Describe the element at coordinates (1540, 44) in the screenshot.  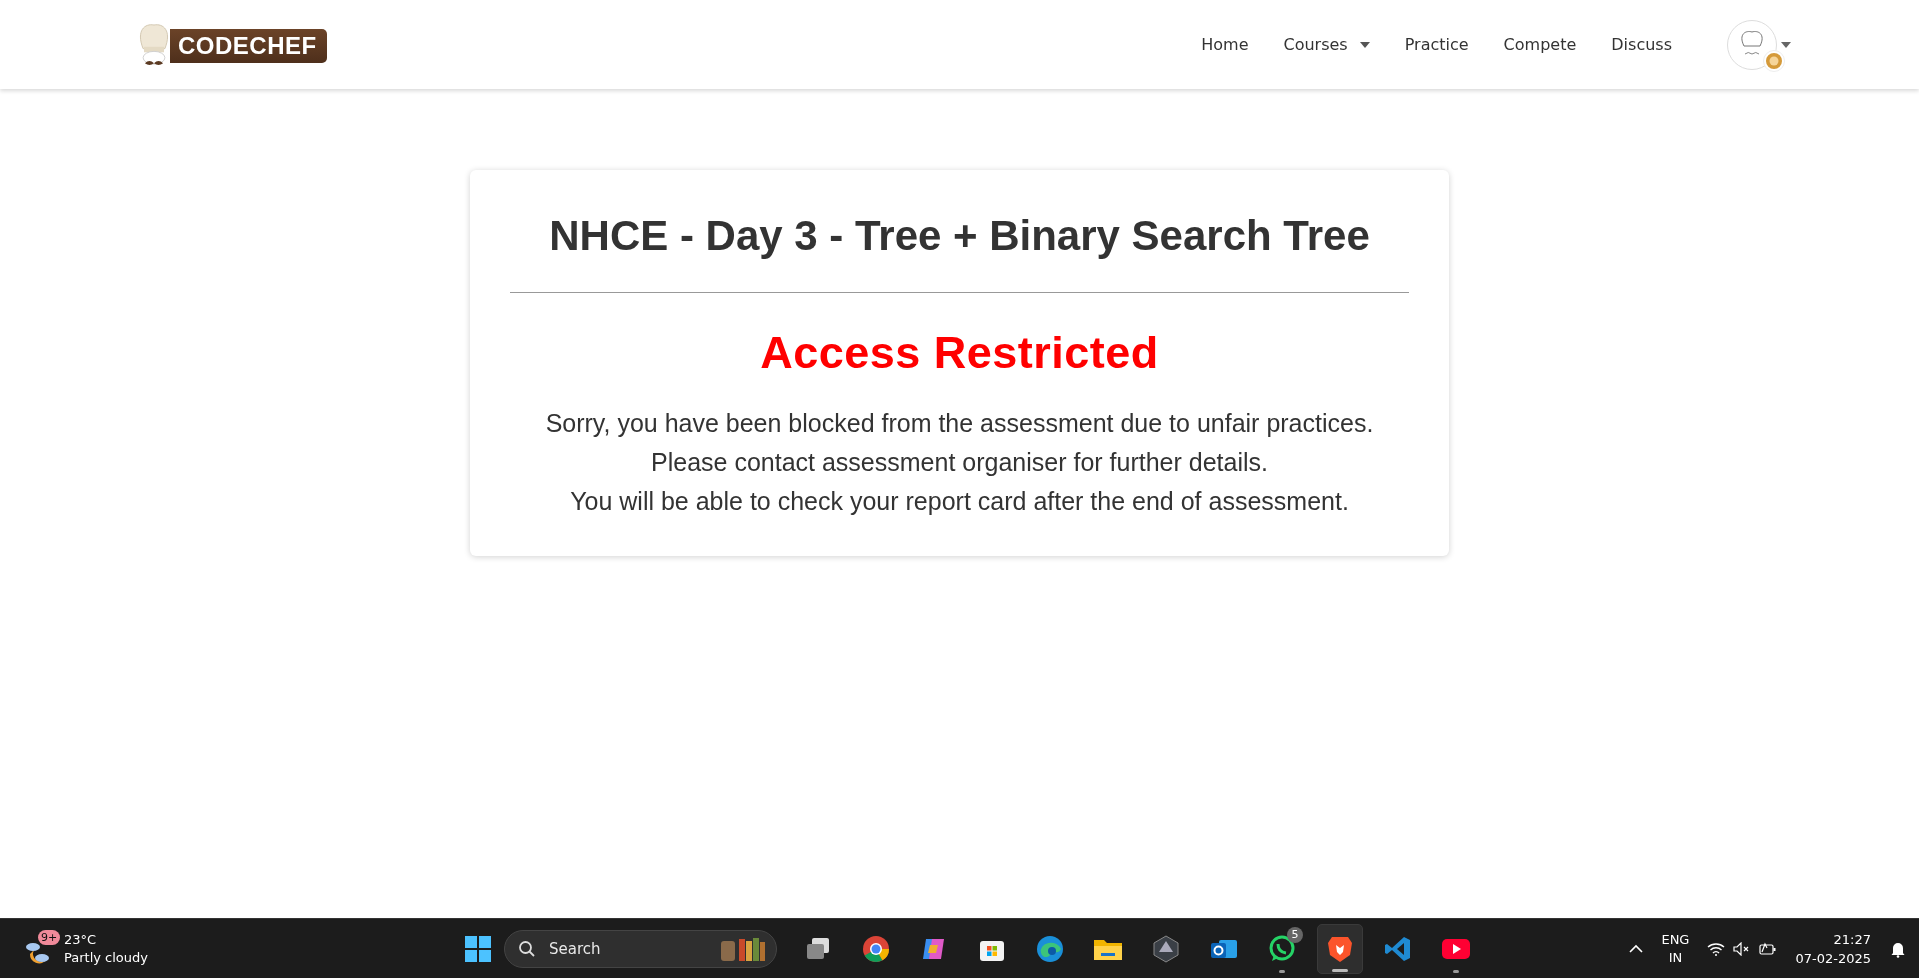
I see `nav-link: Compete` at that location.